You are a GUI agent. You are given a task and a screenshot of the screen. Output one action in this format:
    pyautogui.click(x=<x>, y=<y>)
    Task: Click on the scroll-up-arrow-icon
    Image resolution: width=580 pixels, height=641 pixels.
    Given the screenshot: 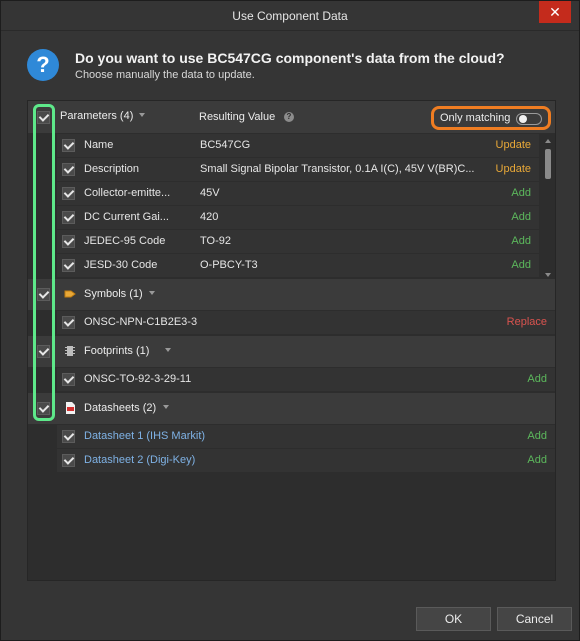 What is the action you would take?
    pyautogui.click(x=548, y=141)
    